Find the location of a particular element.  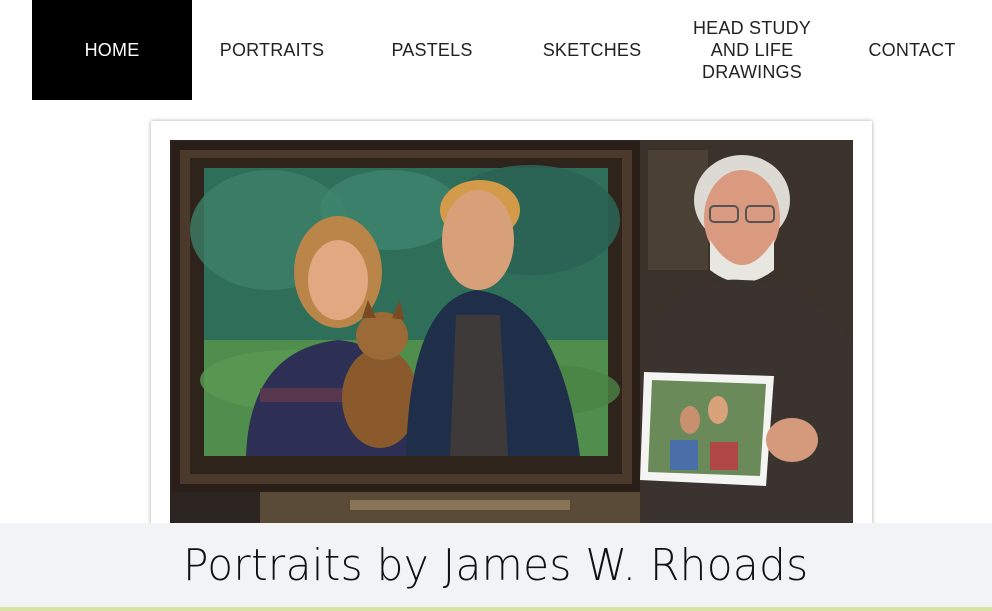

site-title: Portraits by James W. Rhoads is located at coordinates (496, 565).